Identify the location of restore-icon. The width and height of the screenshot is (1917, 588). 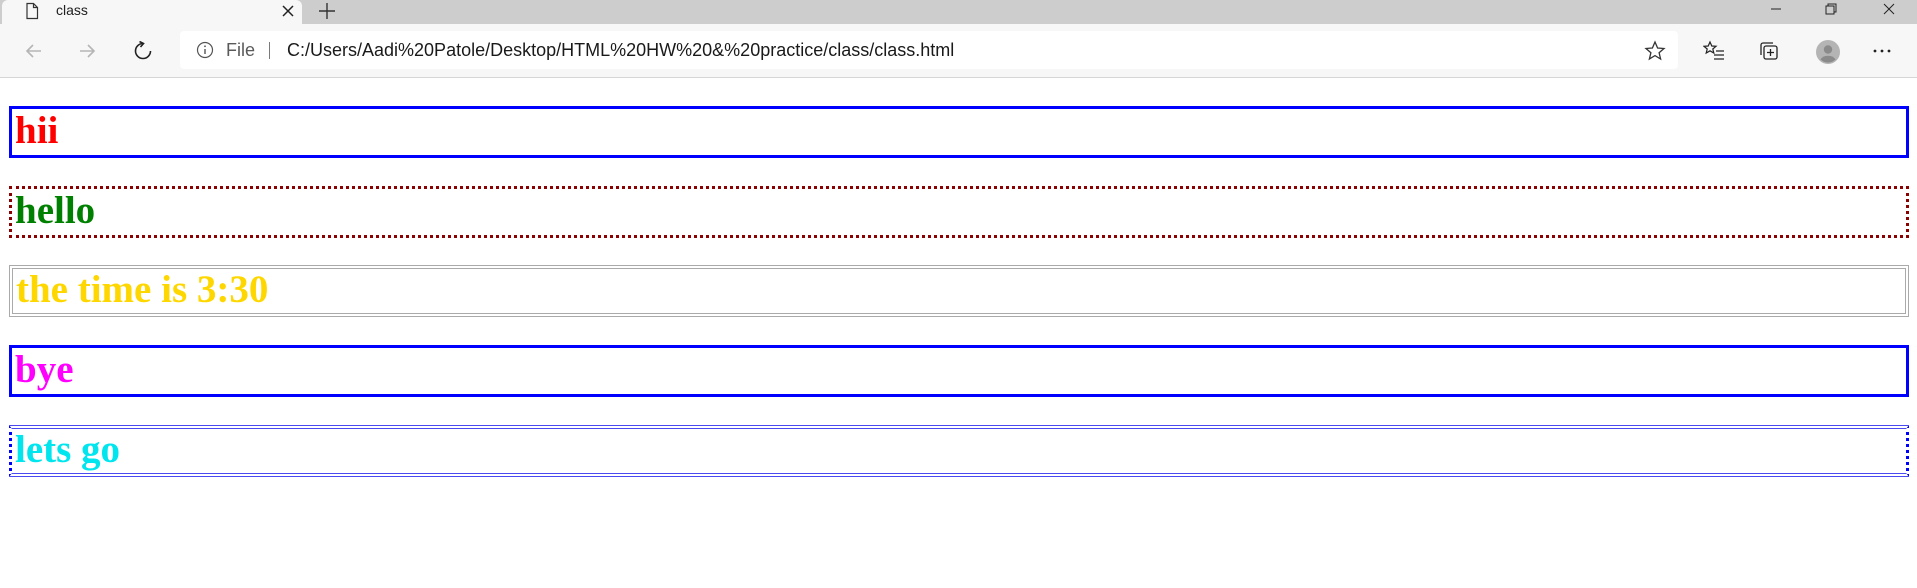
(1831, 10).